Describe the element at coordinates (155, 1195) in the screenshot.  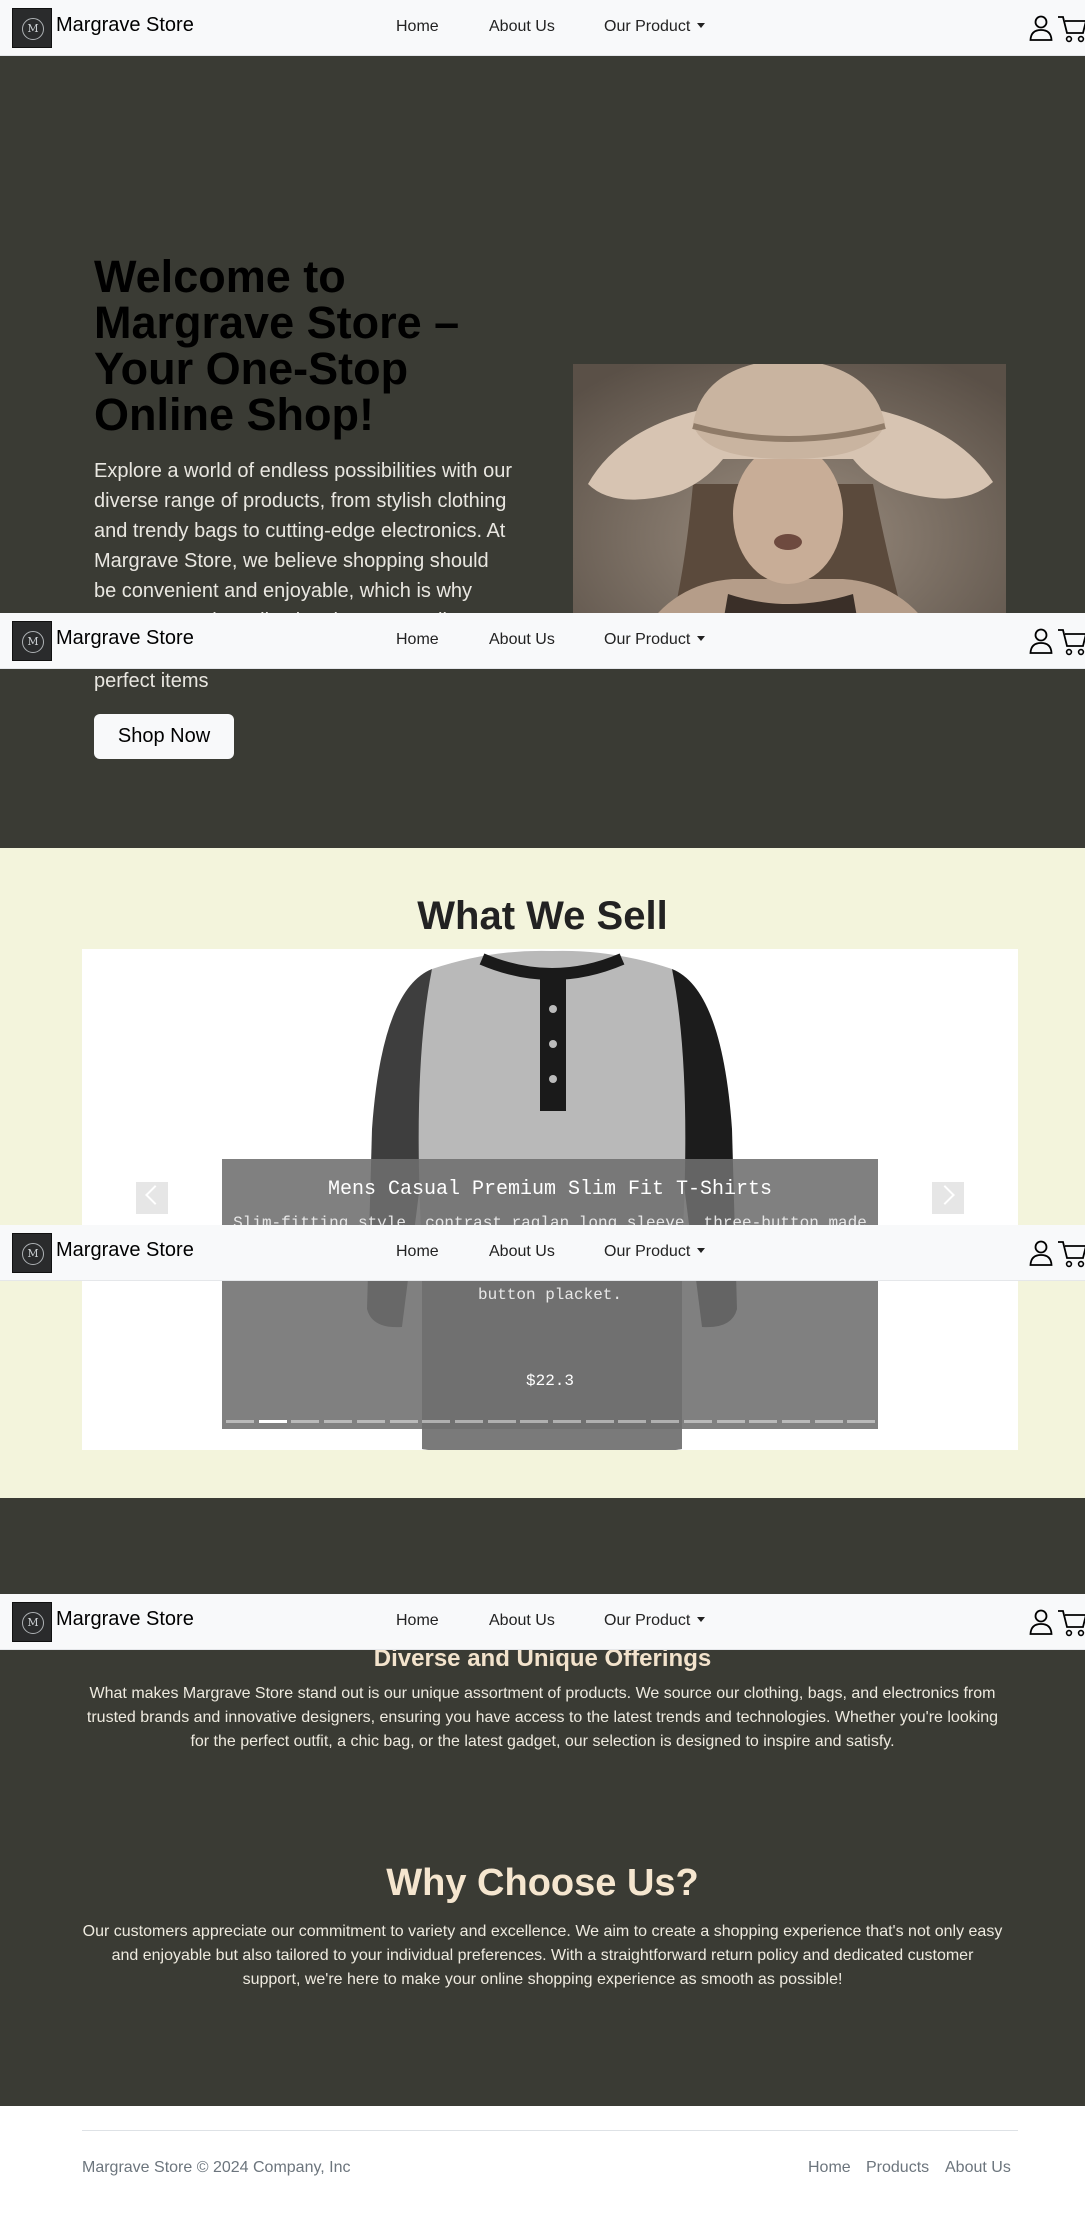
I see `chevron-left-icon` at that location.